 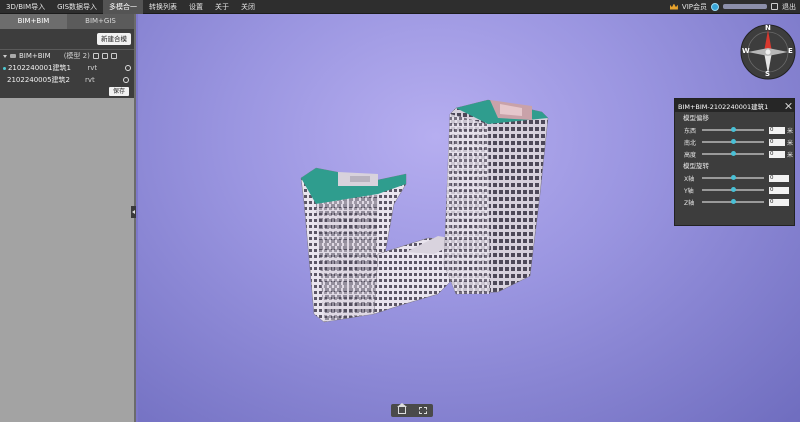 What do you see at coordinates (715, 6) in the screenshot?
I see `avatar` at bounding box center [715, 6].